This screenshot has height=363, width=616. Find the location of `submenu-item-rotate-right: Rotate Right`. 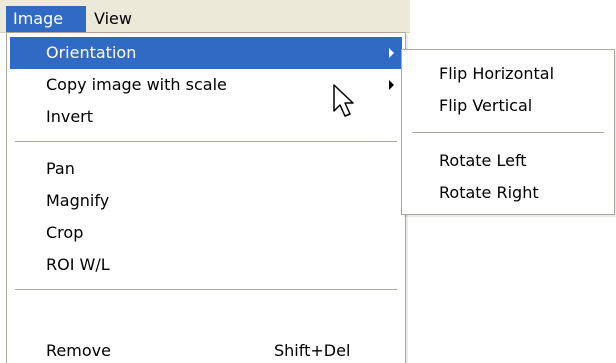

submenu-item-rotate-right: Rotate Right is located at coordinates (508, 193).